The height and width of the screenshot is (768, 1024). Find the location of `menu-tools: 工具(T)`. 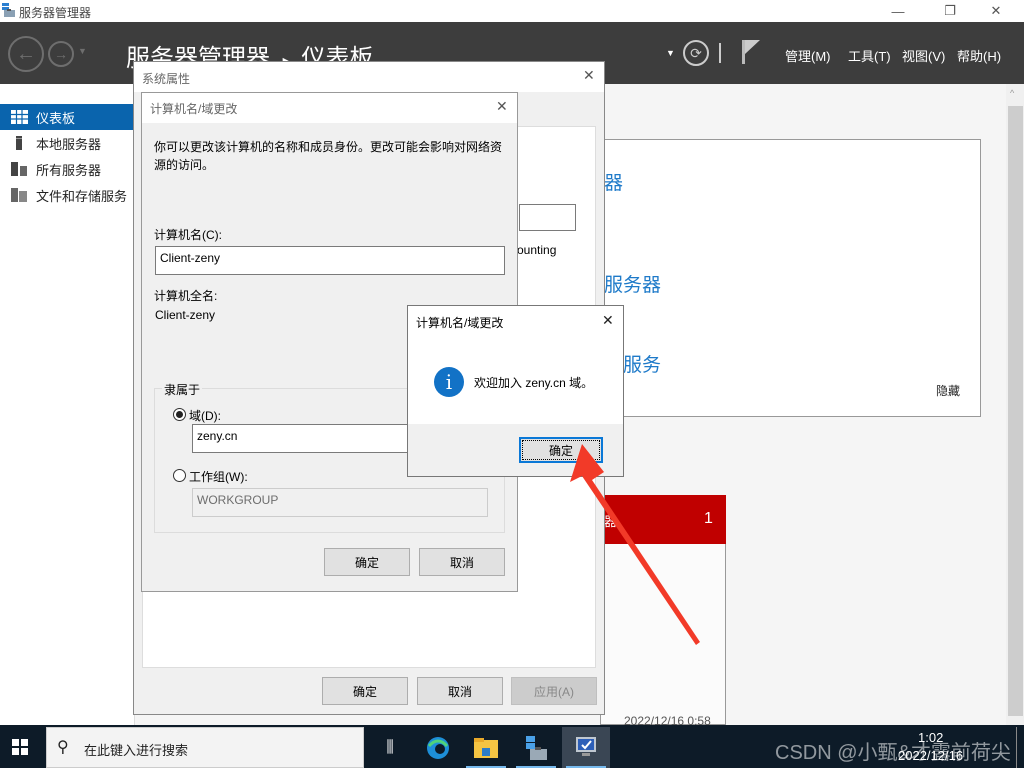

menu-tools: 工具(T) is located at coordinates (869, 55).